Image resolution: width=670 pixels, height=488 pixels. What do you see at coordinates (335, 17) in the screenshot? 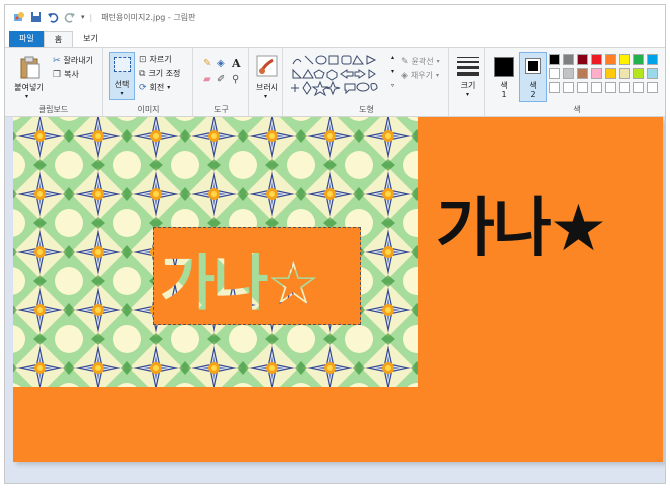
I see `title-bar: ▾ | 패턴용이미지2.jpg - 그림판` at bounding box center [335, 17].